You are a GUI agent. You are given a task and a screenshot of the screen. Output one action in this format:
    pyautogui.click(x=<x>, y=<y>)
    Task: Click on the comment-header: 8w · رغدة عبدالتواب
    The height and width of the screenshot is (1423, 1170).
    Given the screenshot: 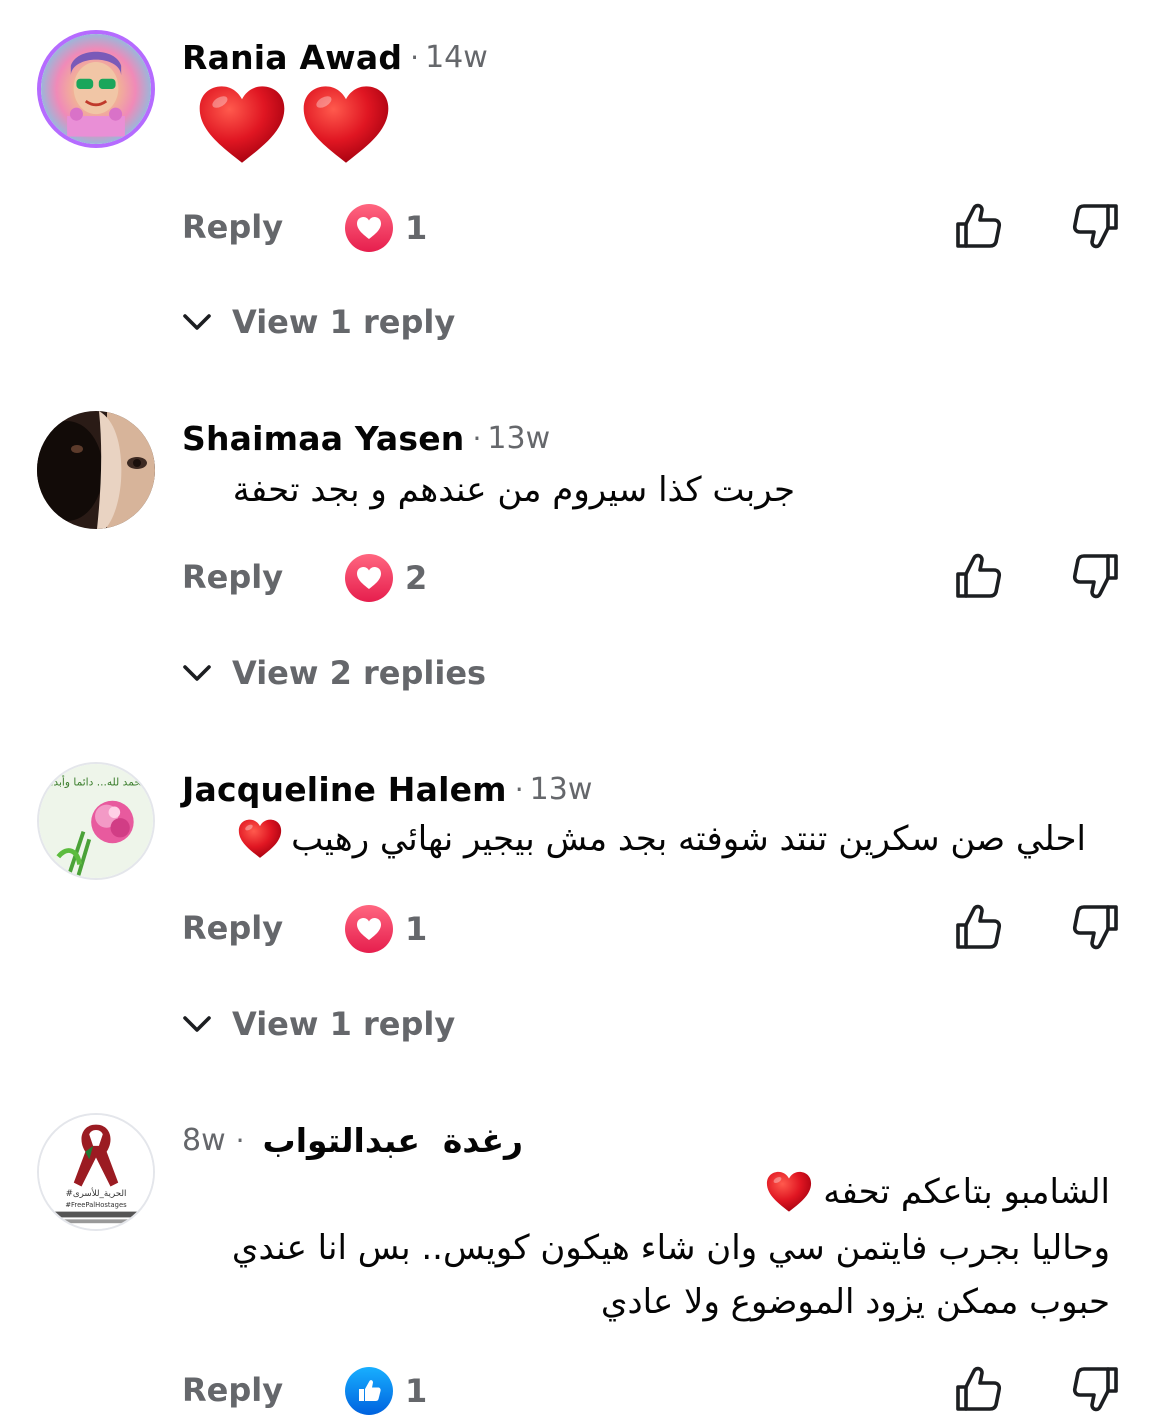 What is the action you would take?
    pyautogui.click(x=352, y=1140)
    